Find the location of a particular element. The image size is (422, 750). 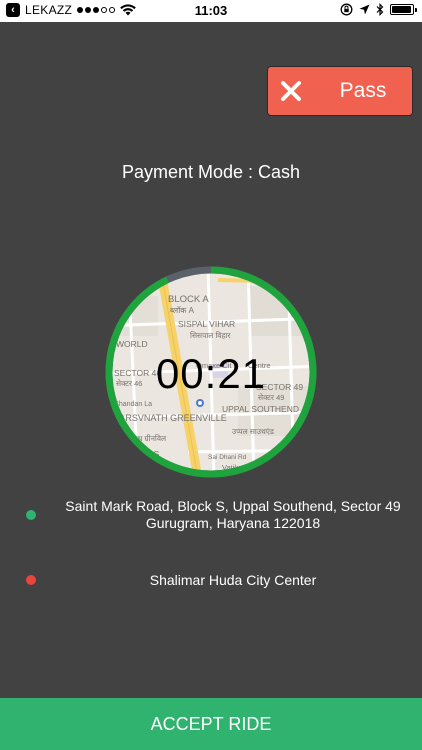

bluetooth-icon is located at coordinates (380, 9).